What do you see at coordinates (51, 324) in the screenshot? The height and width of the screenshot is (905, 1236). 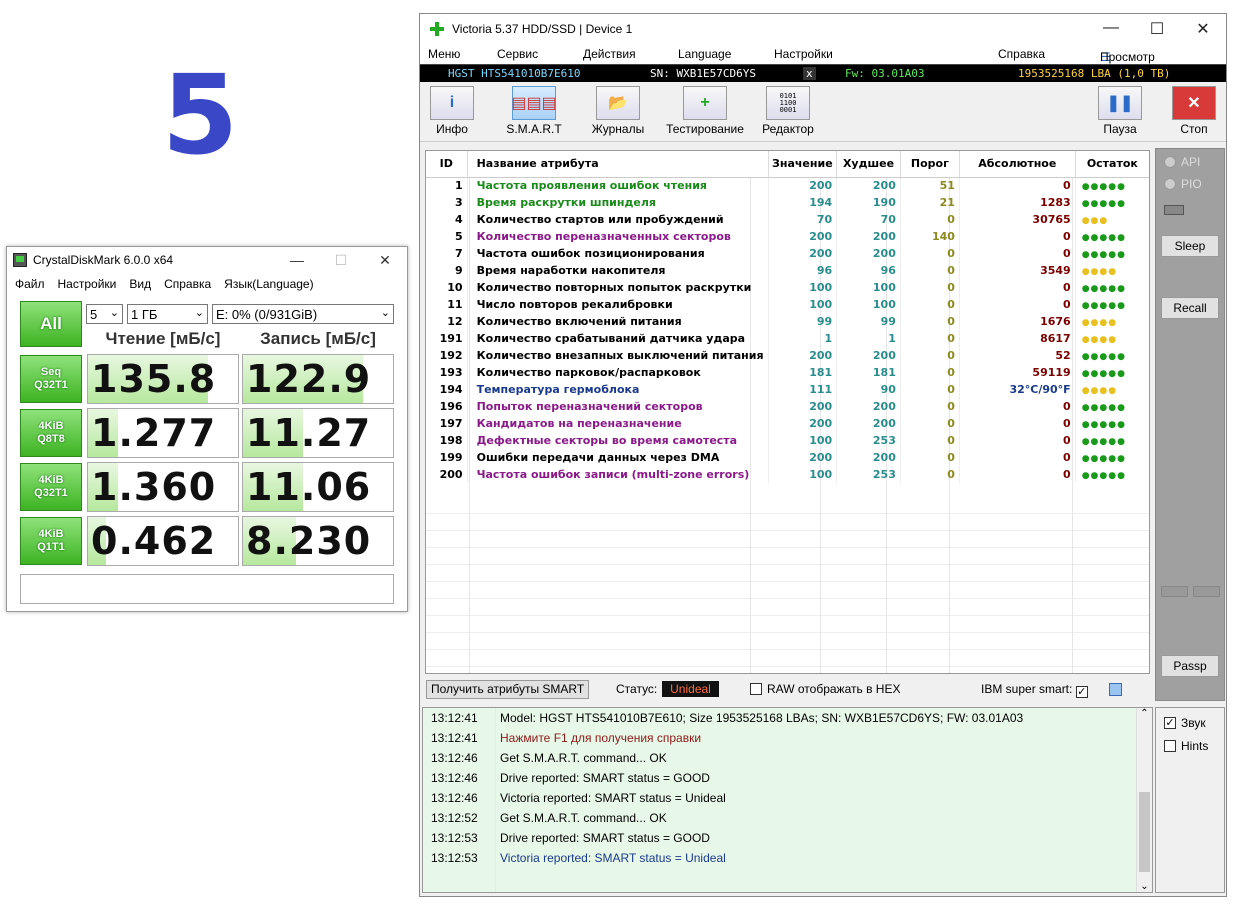 I see `all-button: All` at bounding box center [51, 324].